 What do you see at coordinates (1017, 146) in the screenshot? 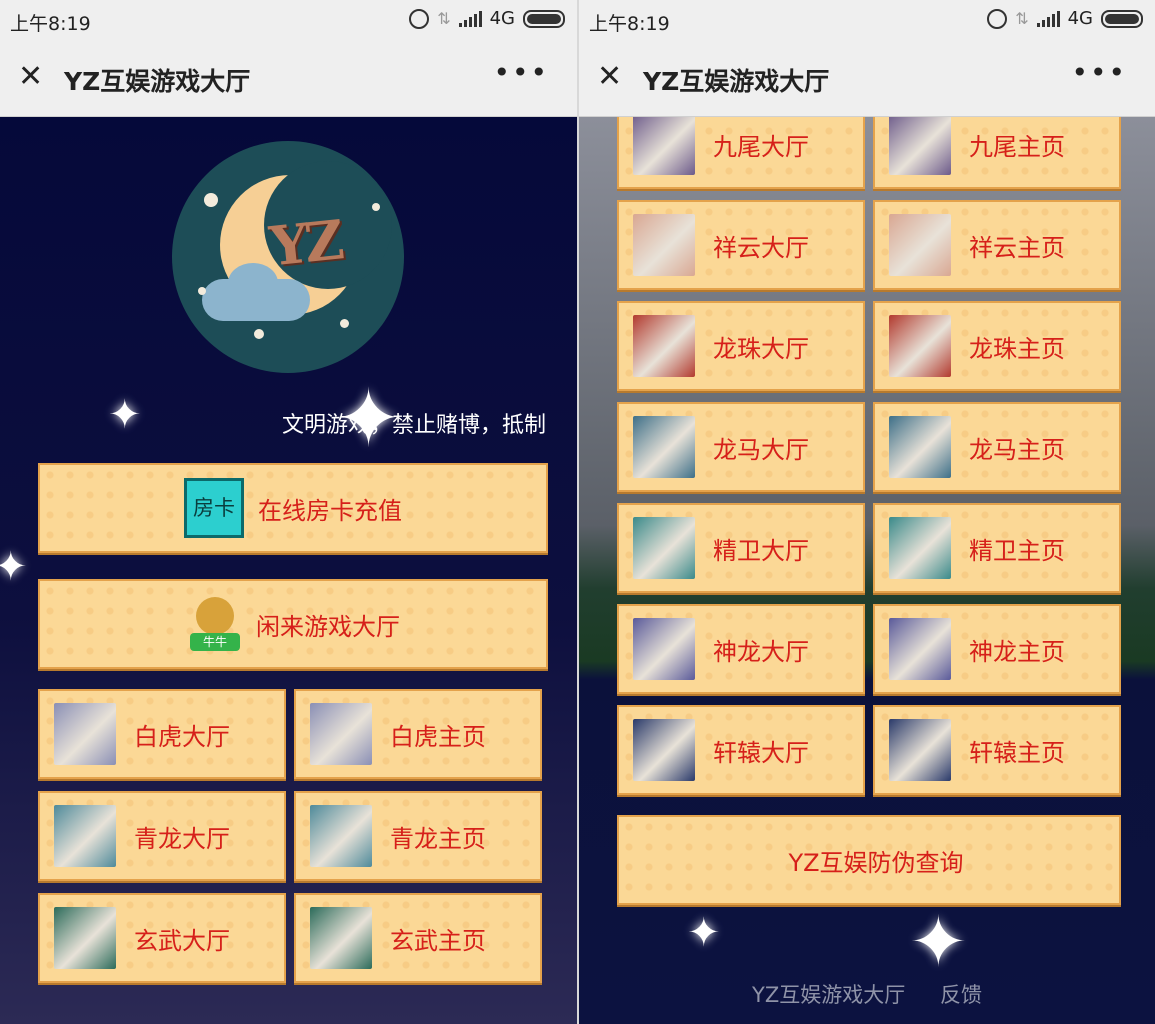
I see `homepage-label: 九尾主页` at bounding box center [1017, 146].